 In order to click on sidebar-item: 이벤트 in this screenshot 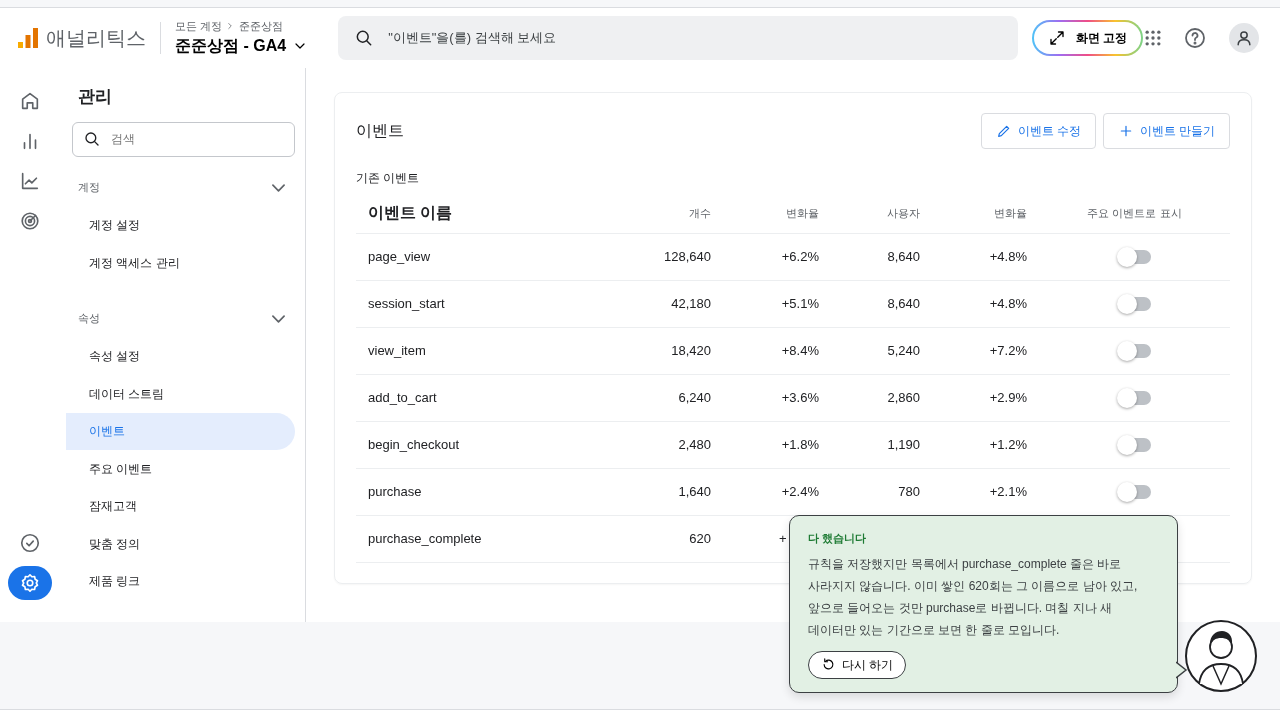, I will do `click(180, 431)`.